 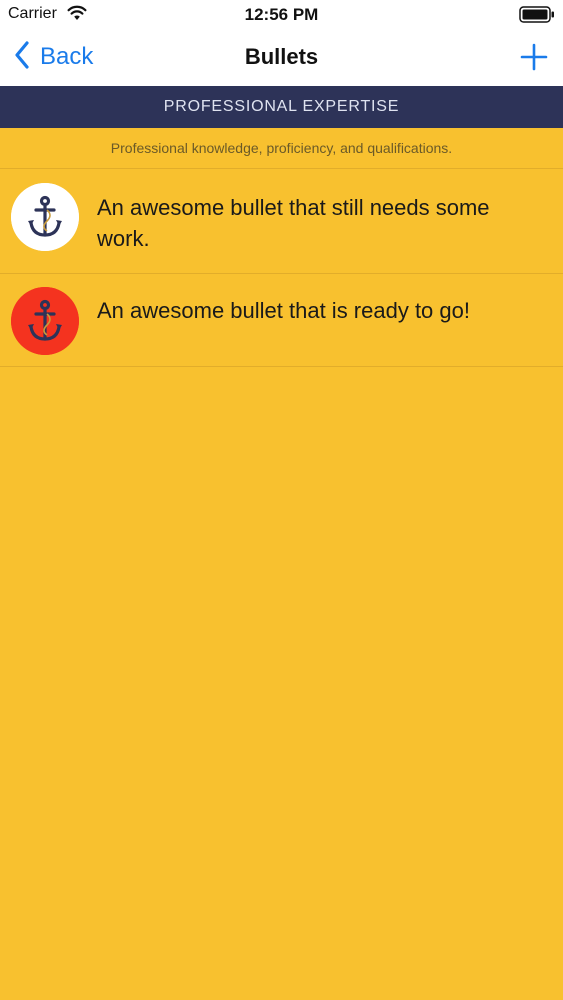 I want to click on plus-icon, so click(x=534, y=59).